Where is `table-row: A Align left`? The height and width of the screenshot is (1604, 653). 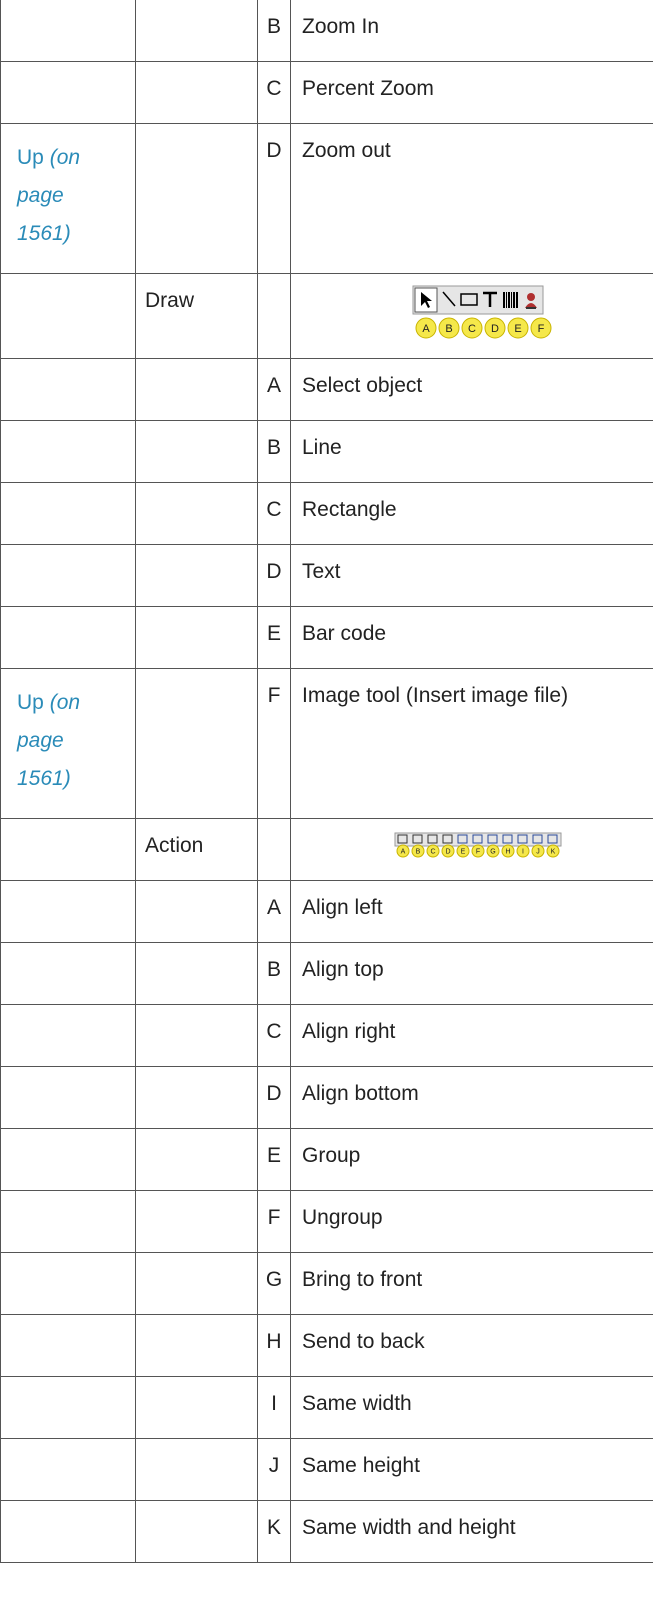 table-row: A Align left is located at coordinates (326, 912).